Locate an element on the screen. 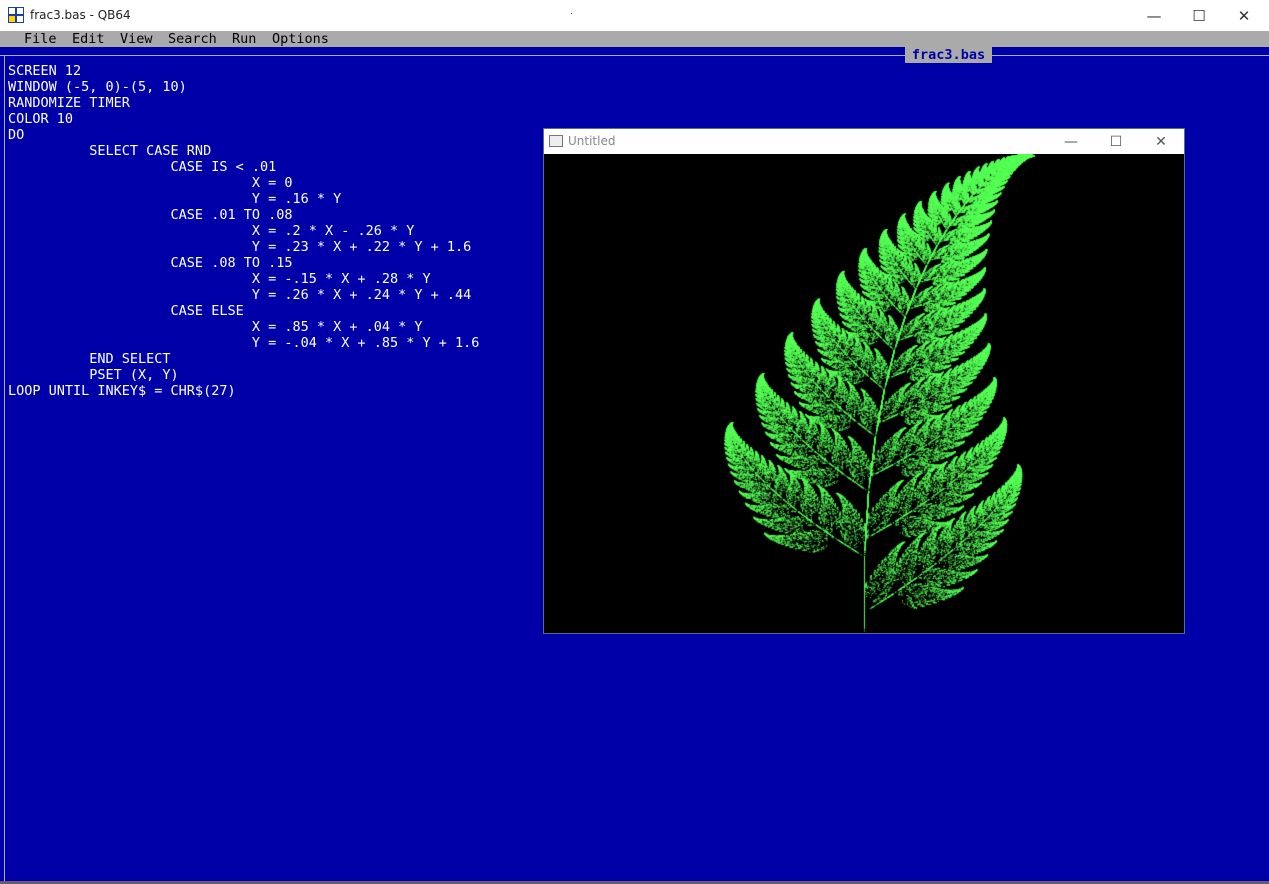 The image size is (1269, 884). qb64-app-icon is located at coordinates (16, 15).